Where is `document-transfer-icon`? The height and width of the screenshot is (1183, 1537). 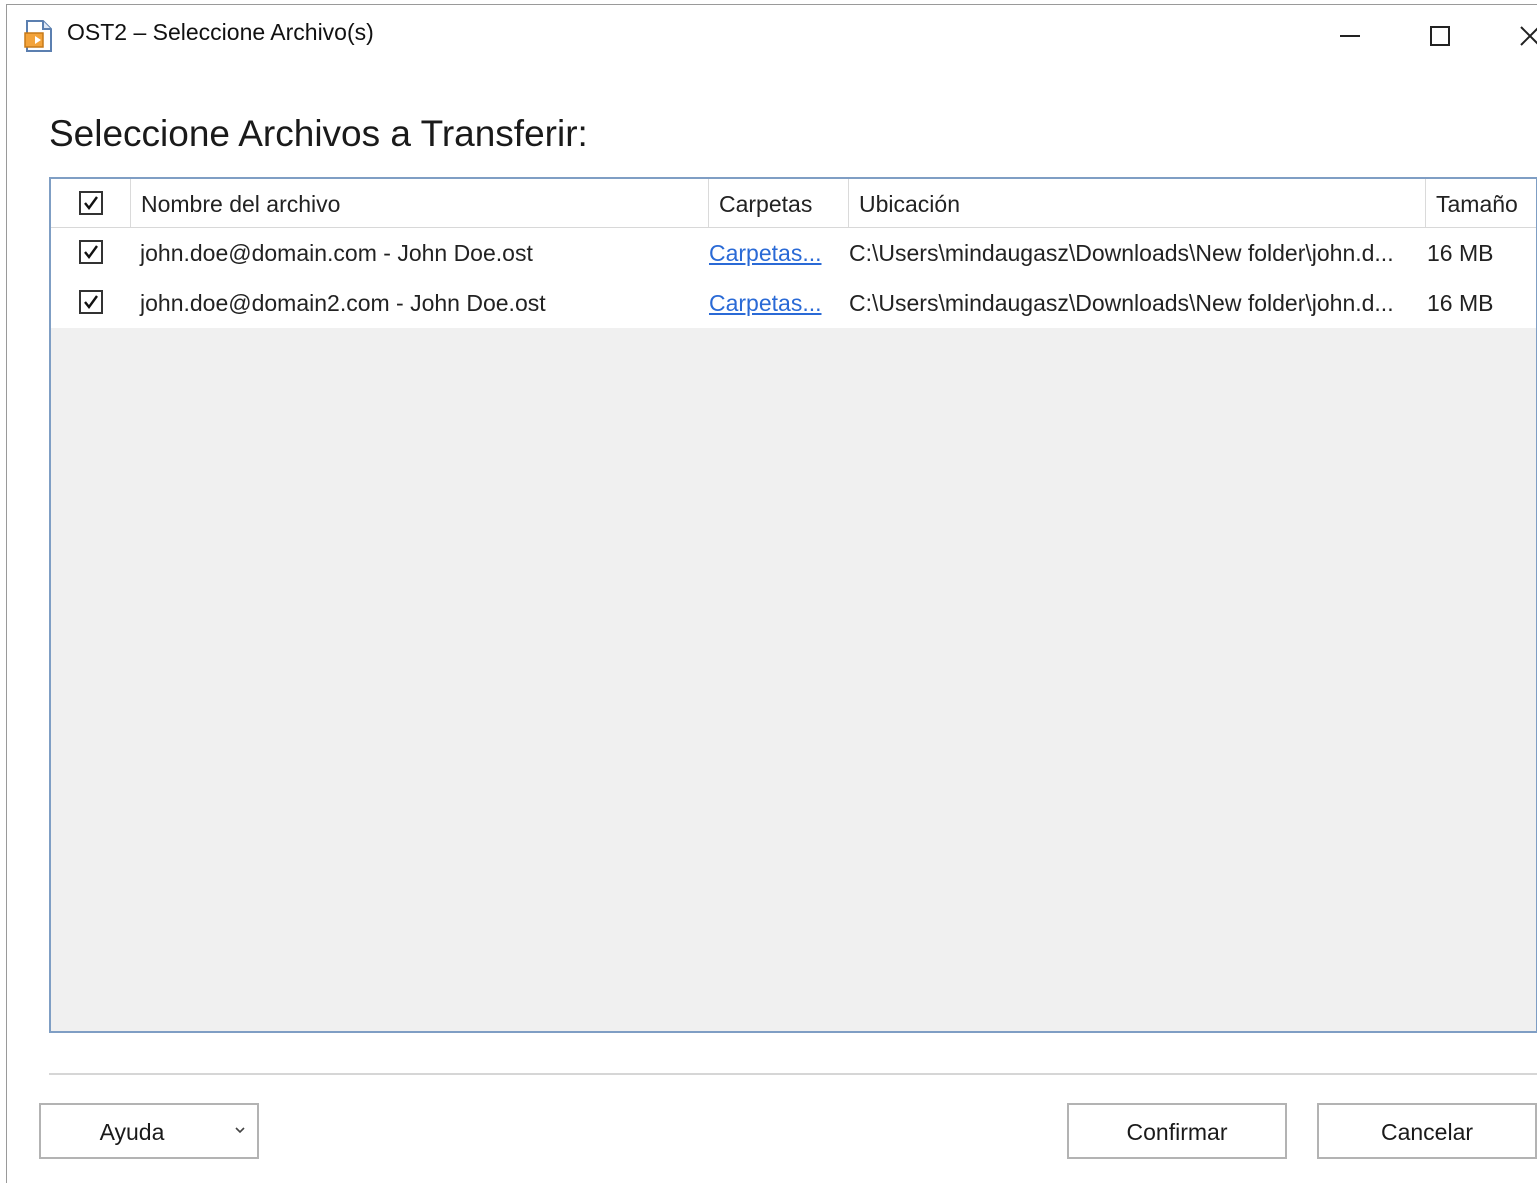 document-transfer-icon is located at coordinates (39, 36).